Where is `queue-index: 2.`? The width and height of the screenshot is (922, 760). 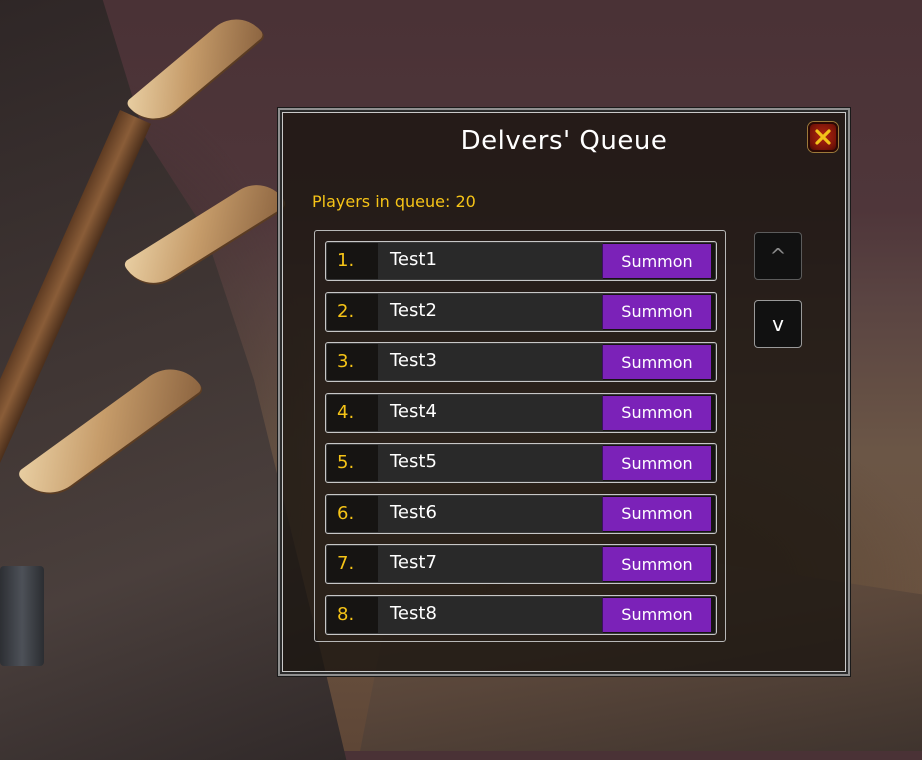 queue-index: 2. is located at coordinates (346, 311).